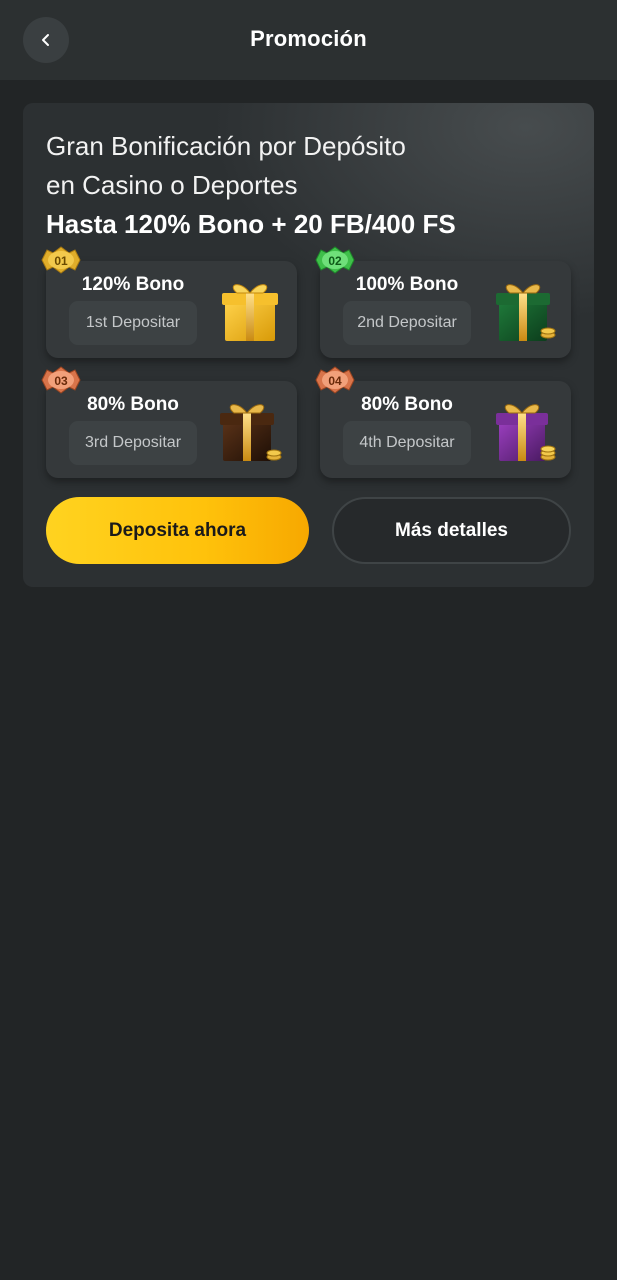 The width and height of the screenshot is (617, 1280). What do you see at coordinates (251, 432) in the screenshot?
I see `gift-box-brown-icon` at bounding box center [251, 432].